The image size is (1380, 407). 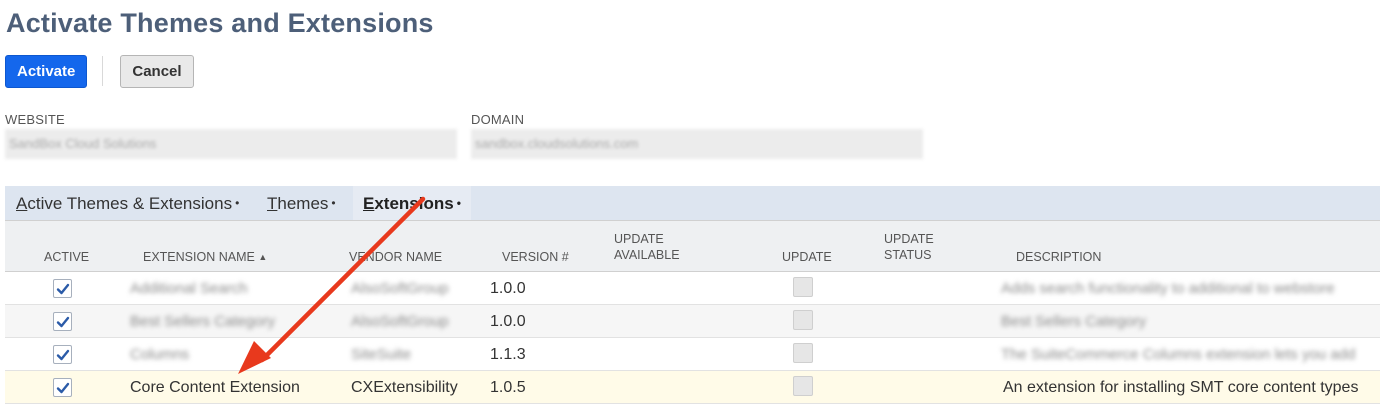 What do you see at coordinates (215, 387) in the screenshot?
I see `extension-name: Core Content Extension` at bounding box center [215, 387].